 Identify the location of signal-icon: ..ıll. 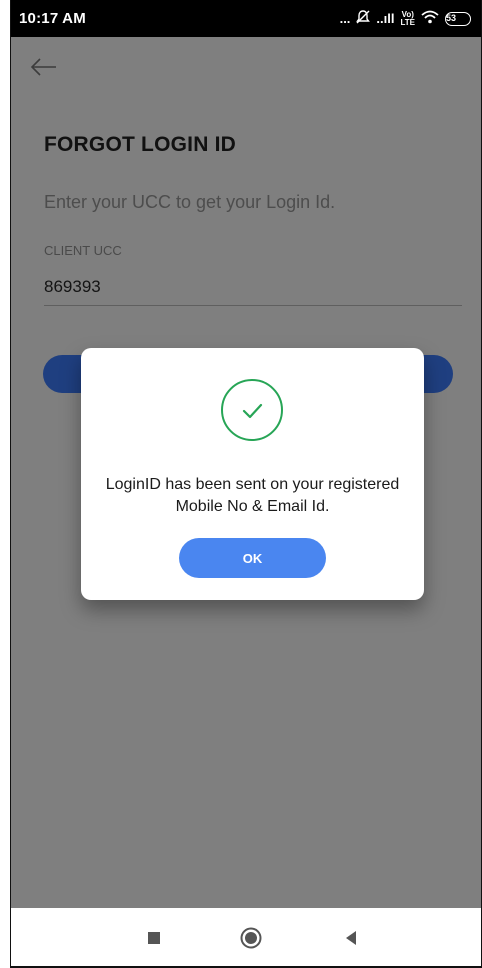
(385, 18).